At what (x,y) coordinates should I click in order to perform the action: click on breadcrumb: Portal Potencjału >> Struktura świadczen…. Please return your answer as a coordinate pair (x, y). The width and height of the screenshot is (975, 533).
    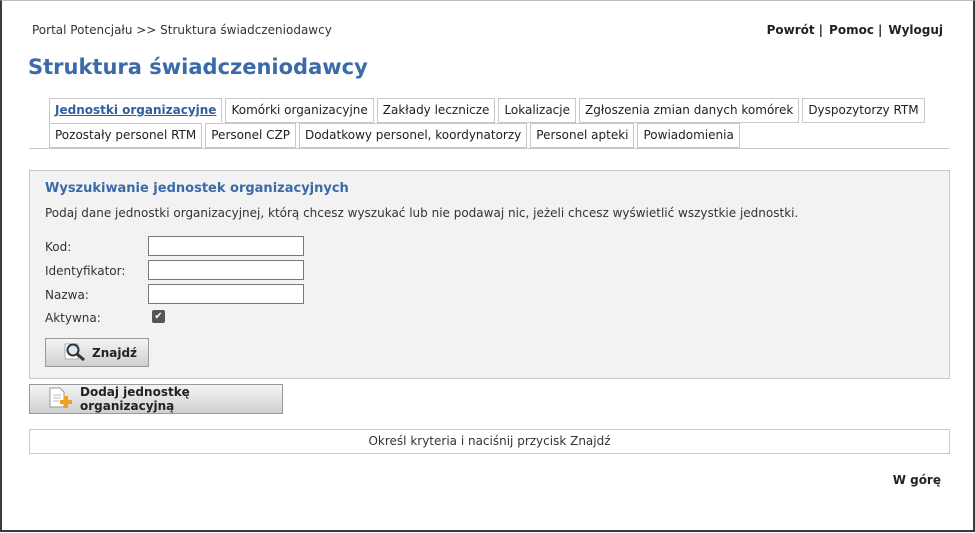
    Looking at the image, I should click on (182, 30).